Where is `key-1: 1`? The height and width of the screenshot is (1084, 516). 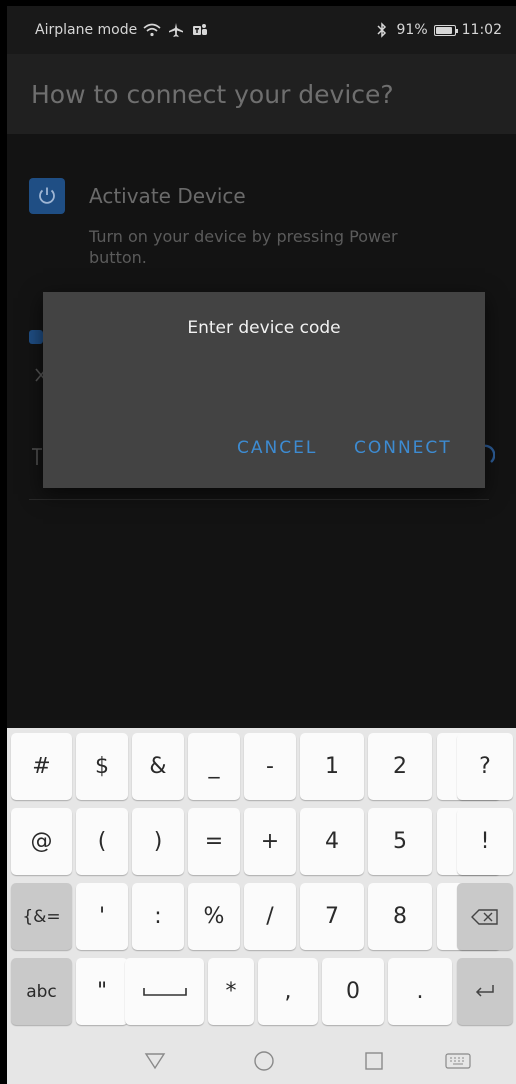 key-1: 1 is located at coordinates (332, 766).